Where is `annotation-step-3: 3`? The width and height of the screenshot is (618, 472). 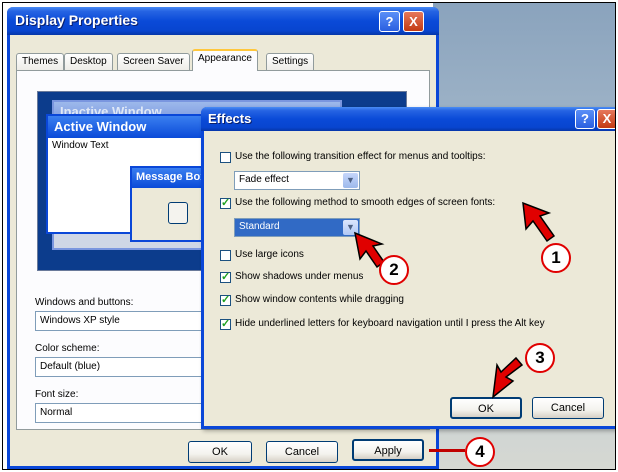
annotation-step-3: 3 is located at coordinates (540, 358).